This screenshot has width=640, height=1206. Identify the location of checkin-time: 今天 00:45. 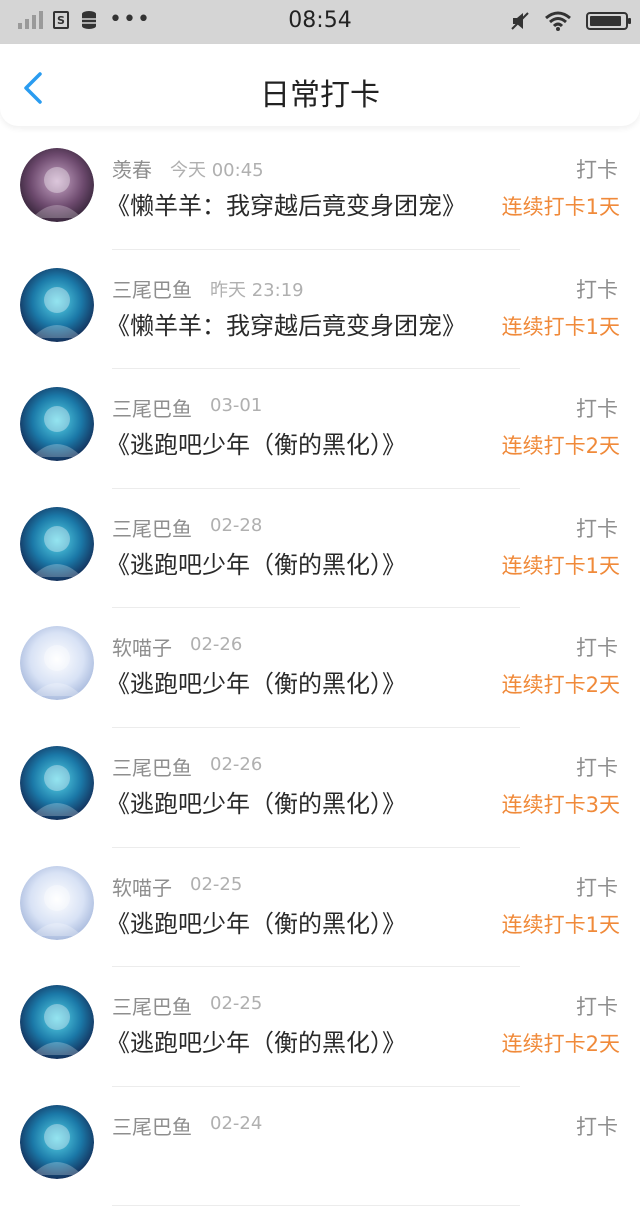
(217, 170).